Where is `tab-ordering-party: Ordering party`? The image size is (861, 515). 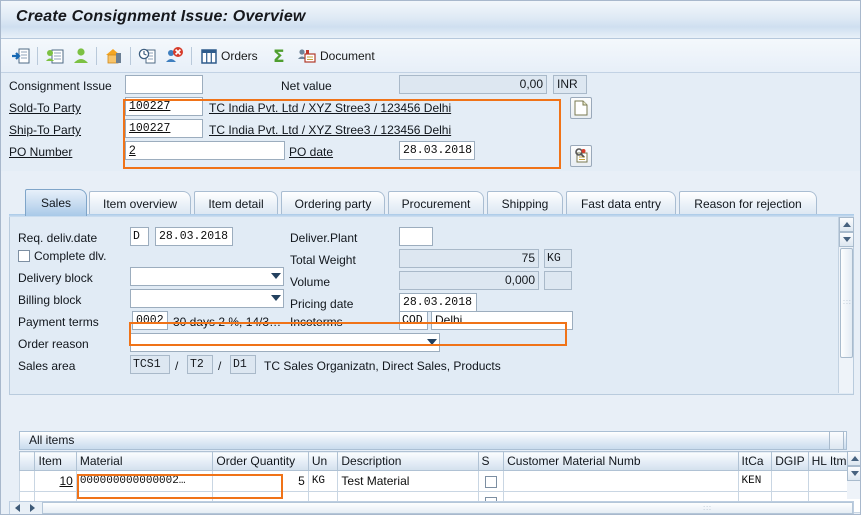
tab-ordering-party: Ordering party is located at coordinates (333, 203).